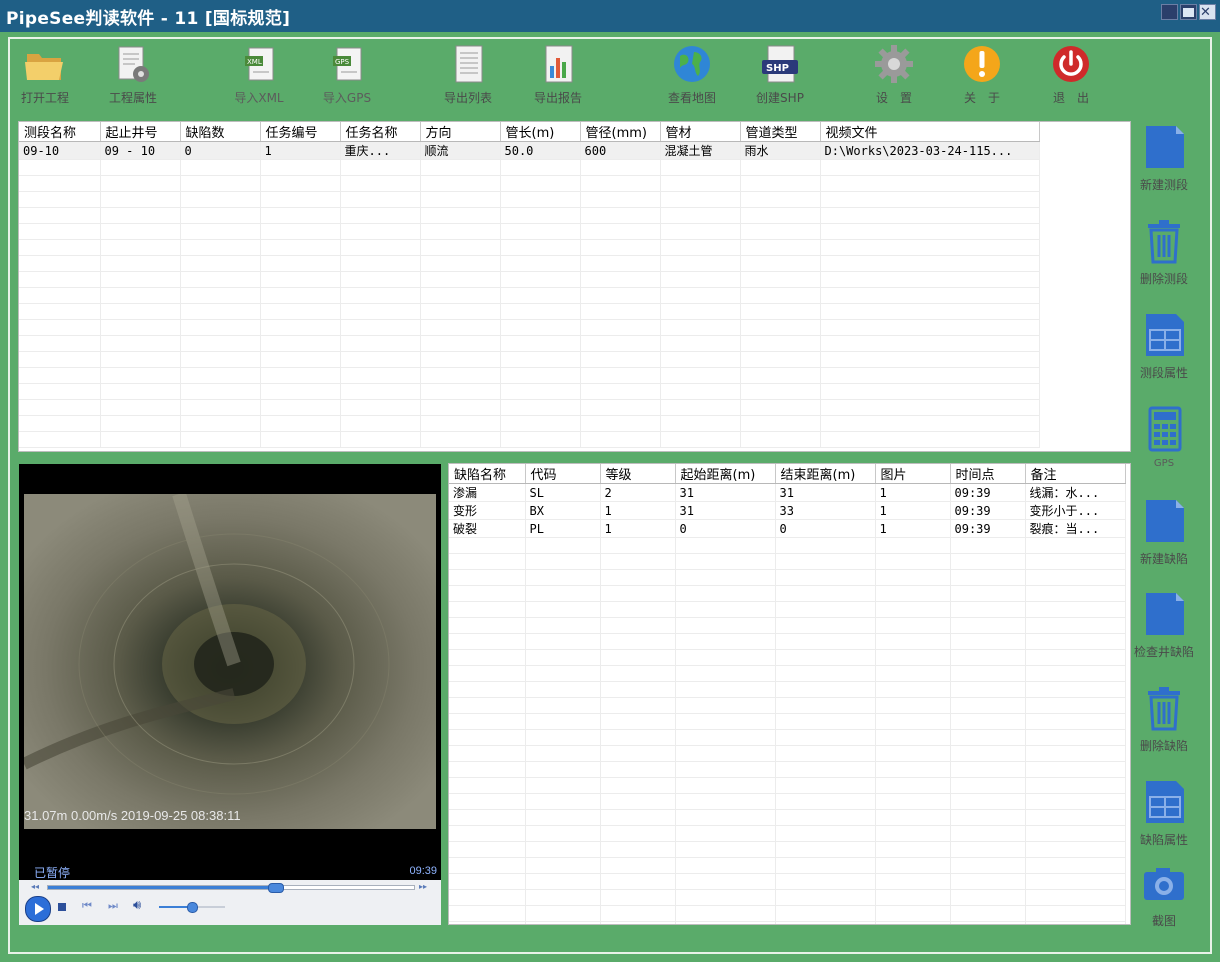 This screenshot has height=962, width=1220. What do you see at coordinates (988, 474) in the screenshot?
I see `column-header: 时间点` at bounding box center [988, 474].